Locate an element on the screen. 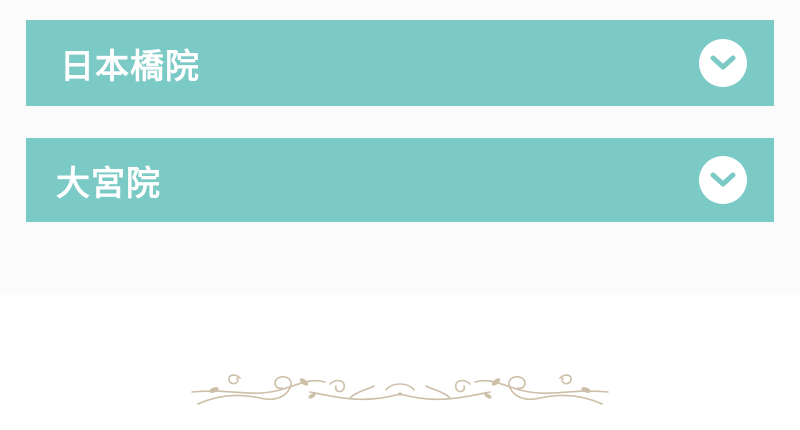 This screenshot has width=800, height=430. ornament-divider-icon is located at coordinates (400, 389).